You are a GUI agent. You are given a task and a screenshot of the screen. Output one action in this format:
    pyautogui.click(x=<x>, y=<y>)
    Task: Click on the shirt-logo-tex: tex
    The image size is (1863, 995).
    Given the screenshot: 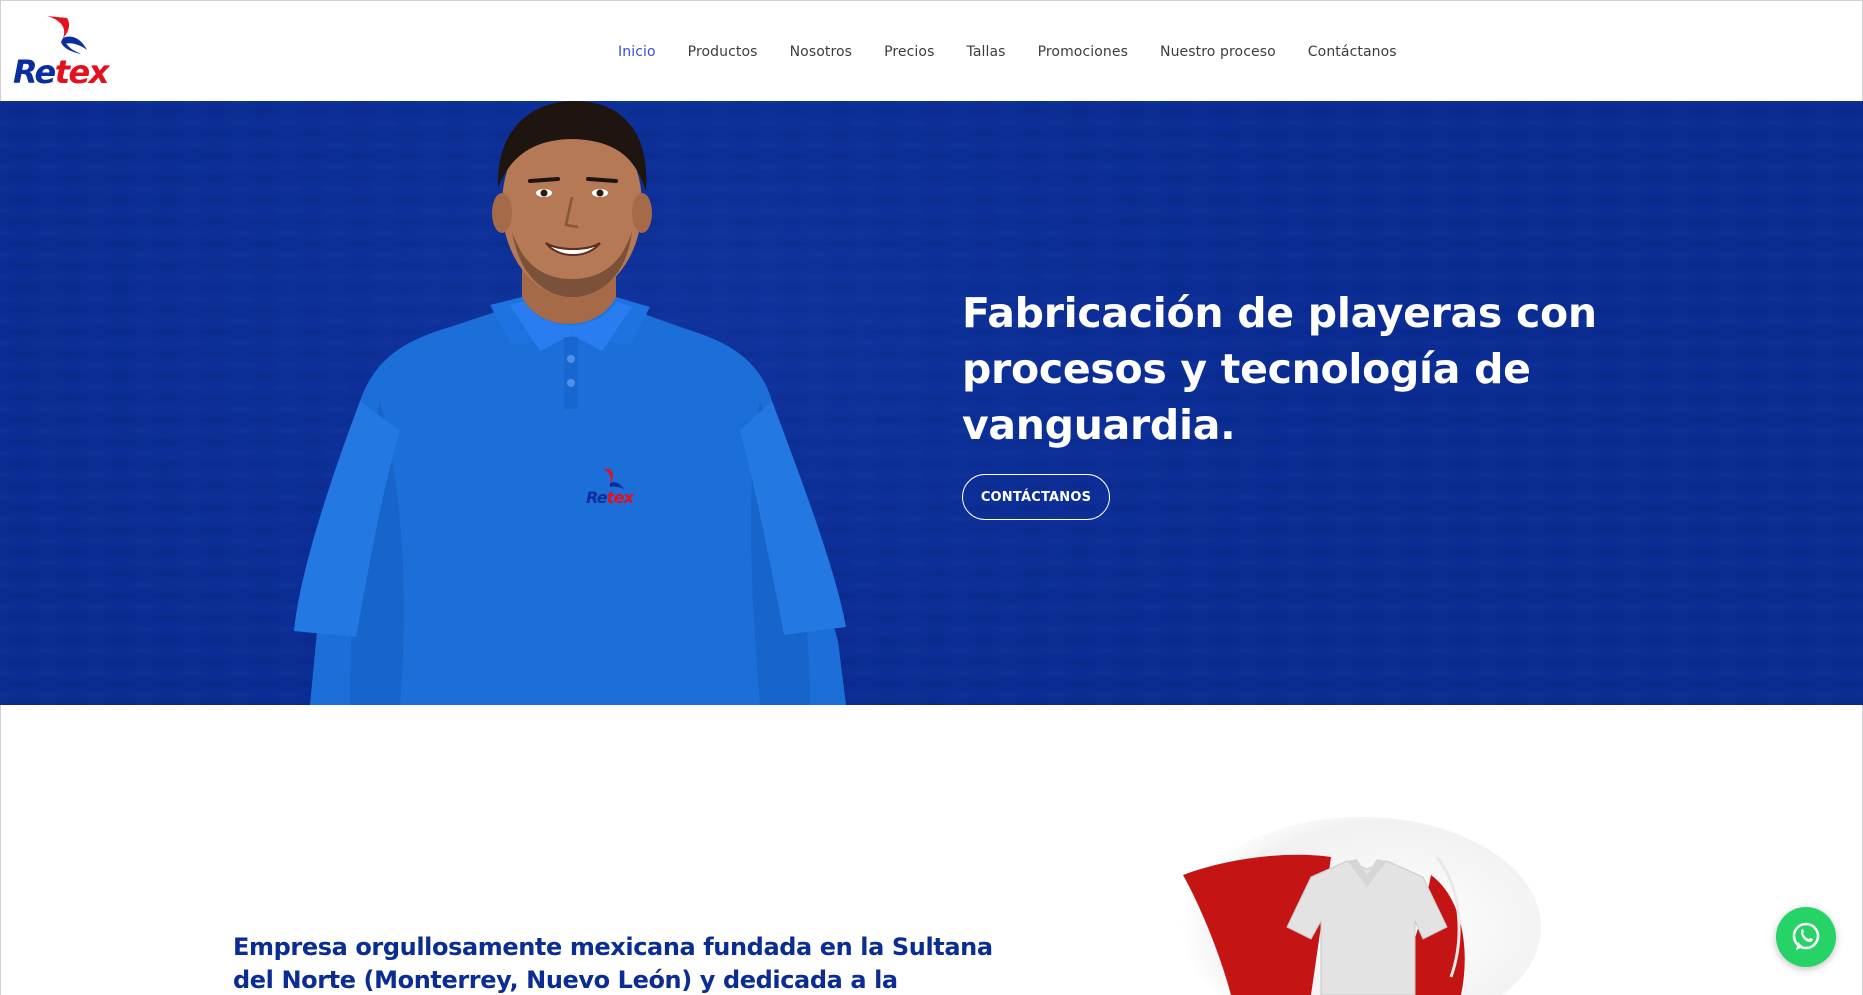 What is the action you would take?
    pyautogui.click(x=621, y=497)
    